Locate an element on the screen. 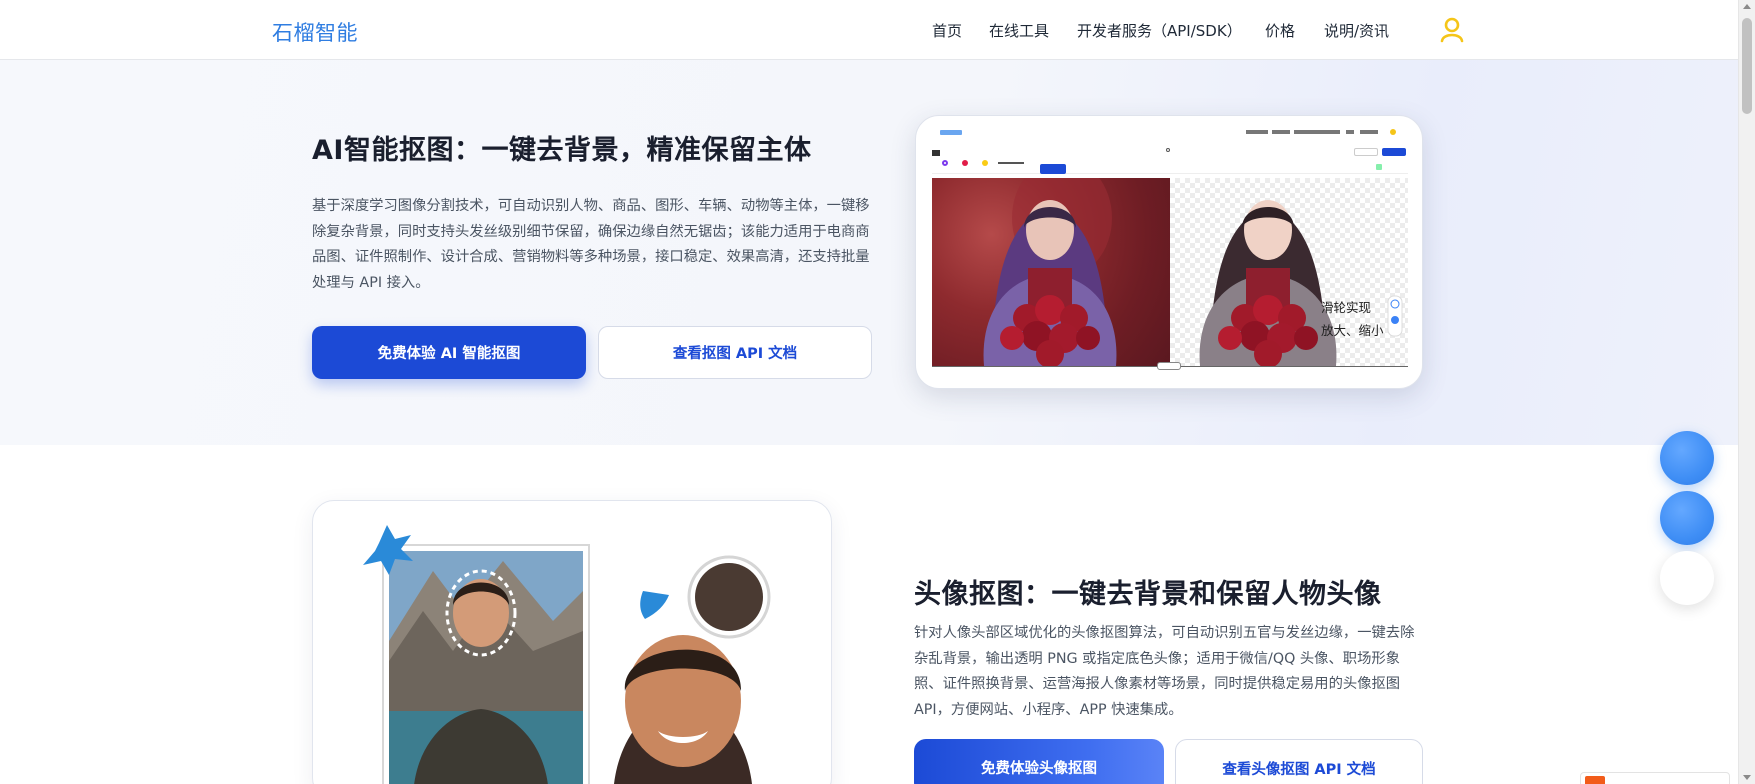 The height and width of the screenshot is (784, 1755). scroll-up-icon is located at coordinates (1747, 6).